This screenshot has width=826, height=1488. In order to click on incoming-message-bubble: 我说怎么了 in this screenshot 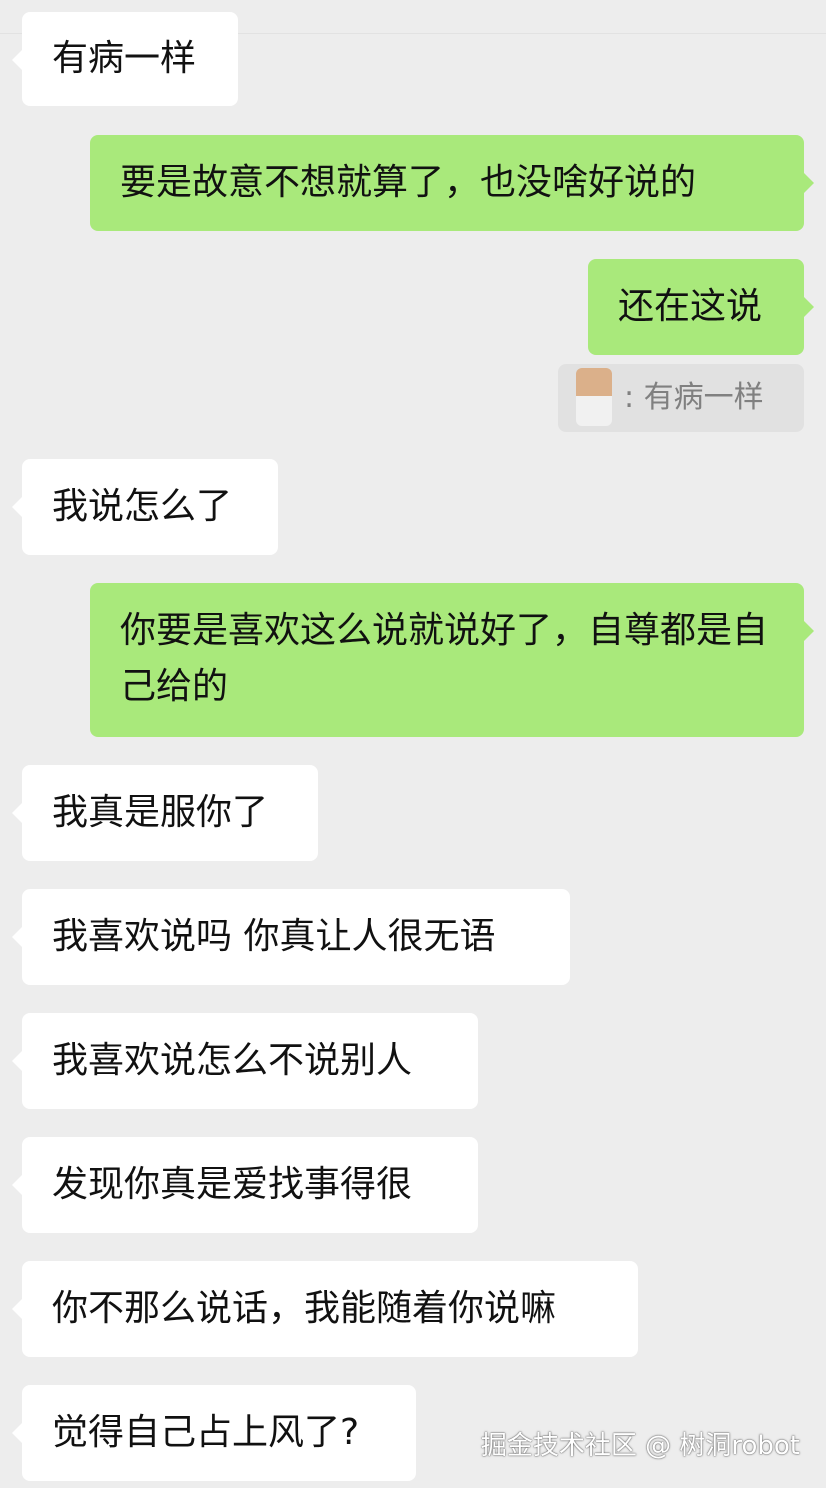, I will do `click(145, 507)`.